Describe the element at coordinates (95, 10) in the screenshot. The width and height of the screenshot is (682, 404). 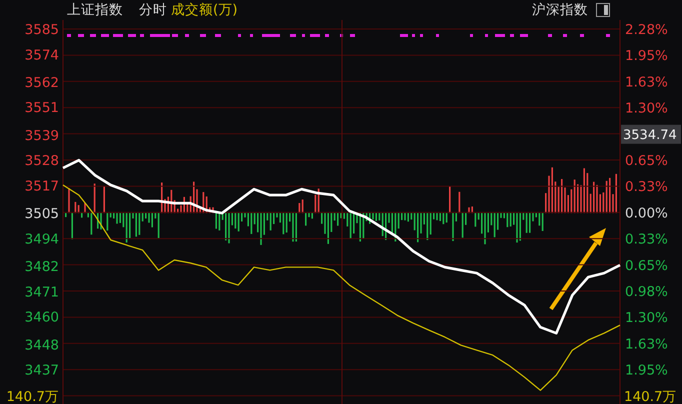
I see `index-name: 上证指数` at that location.